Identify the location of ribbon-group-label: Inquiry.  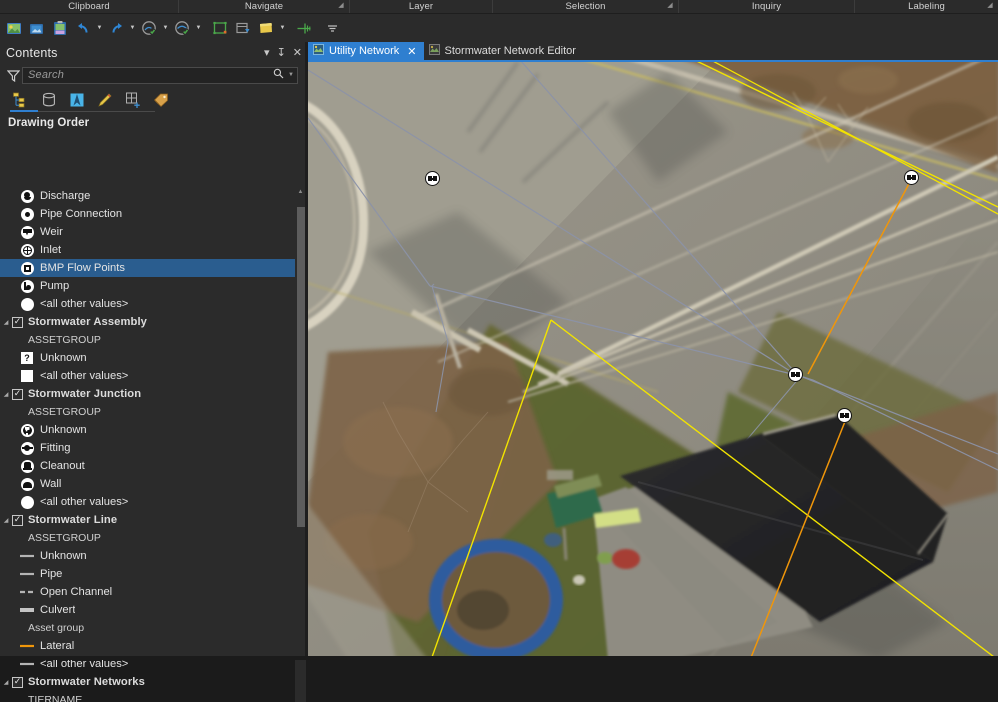
(766, 6).